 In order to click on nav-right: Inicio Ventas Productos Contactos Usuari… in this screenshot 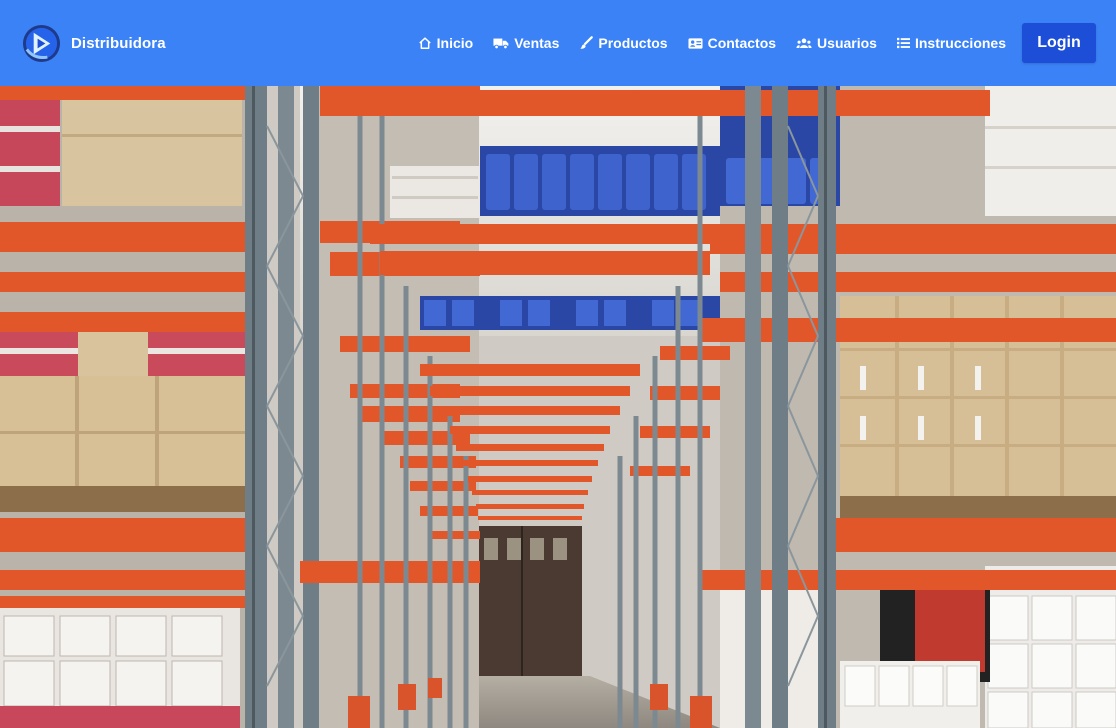, I will do `click(757, 43)`.